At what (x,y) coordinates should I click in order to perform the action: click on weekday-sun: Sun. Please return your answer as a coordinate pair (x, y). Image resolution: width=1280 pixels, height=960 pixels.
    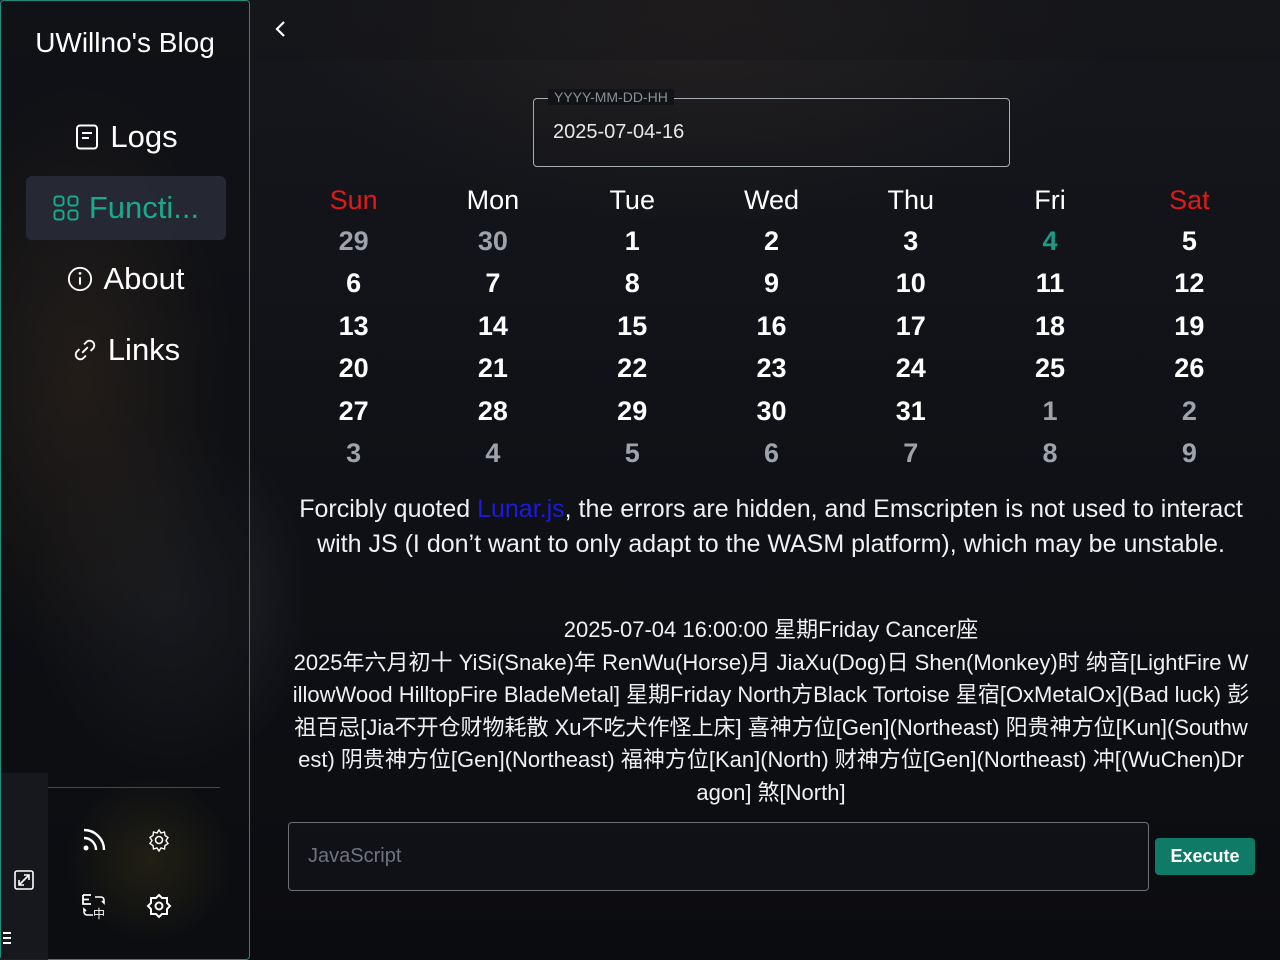
    Looking at the image, I should click on (353, 199).